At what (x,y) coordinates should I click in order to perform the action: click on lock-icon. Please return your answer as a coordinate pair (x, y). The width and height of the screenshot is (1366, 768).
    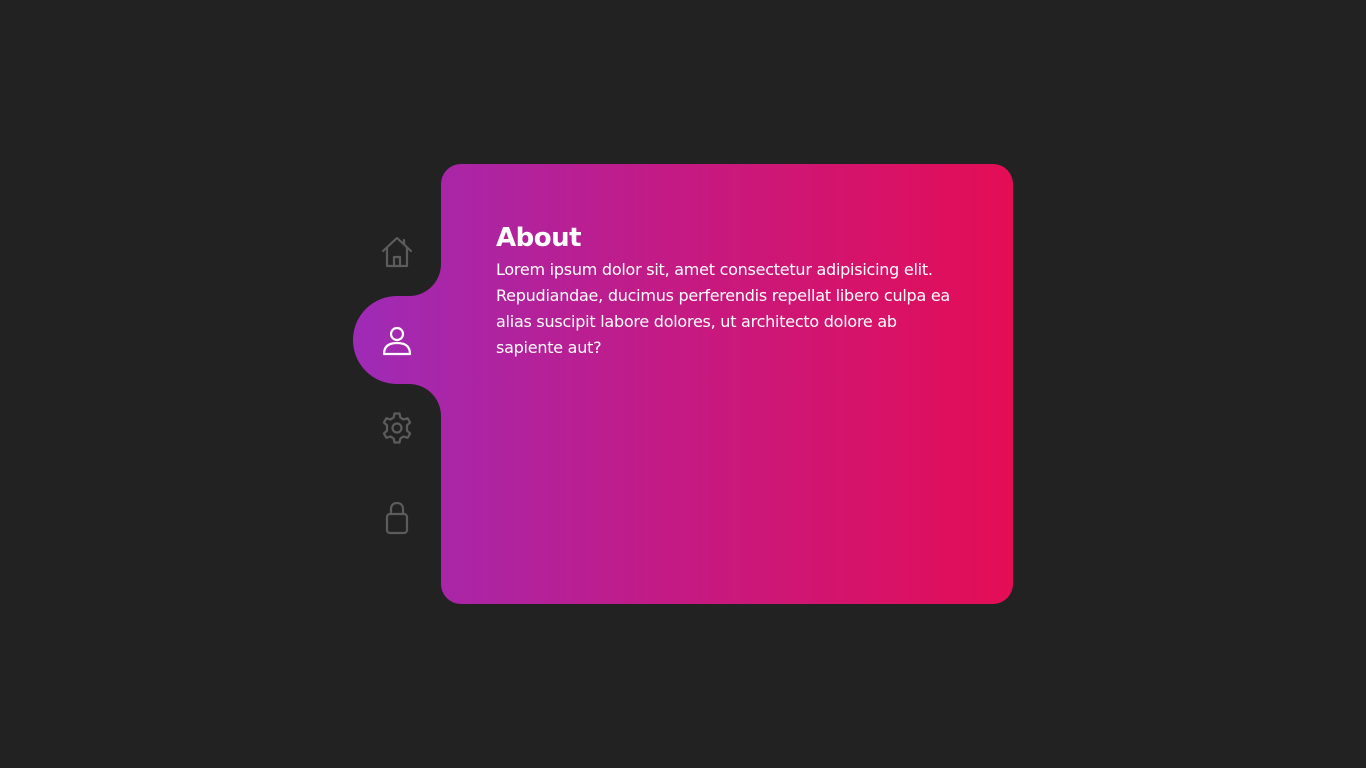
    Looking at the image, I should click on (397, 518).